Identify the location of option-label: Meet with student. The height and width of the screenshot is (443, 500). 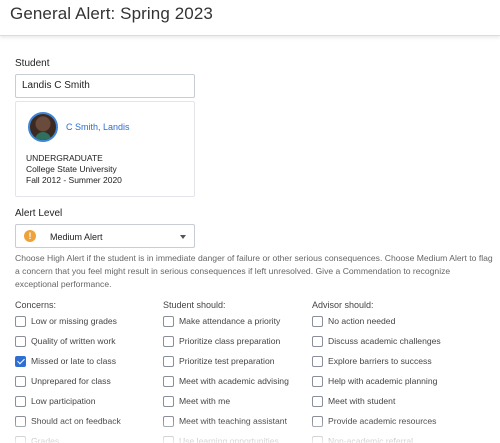
(362, 401).